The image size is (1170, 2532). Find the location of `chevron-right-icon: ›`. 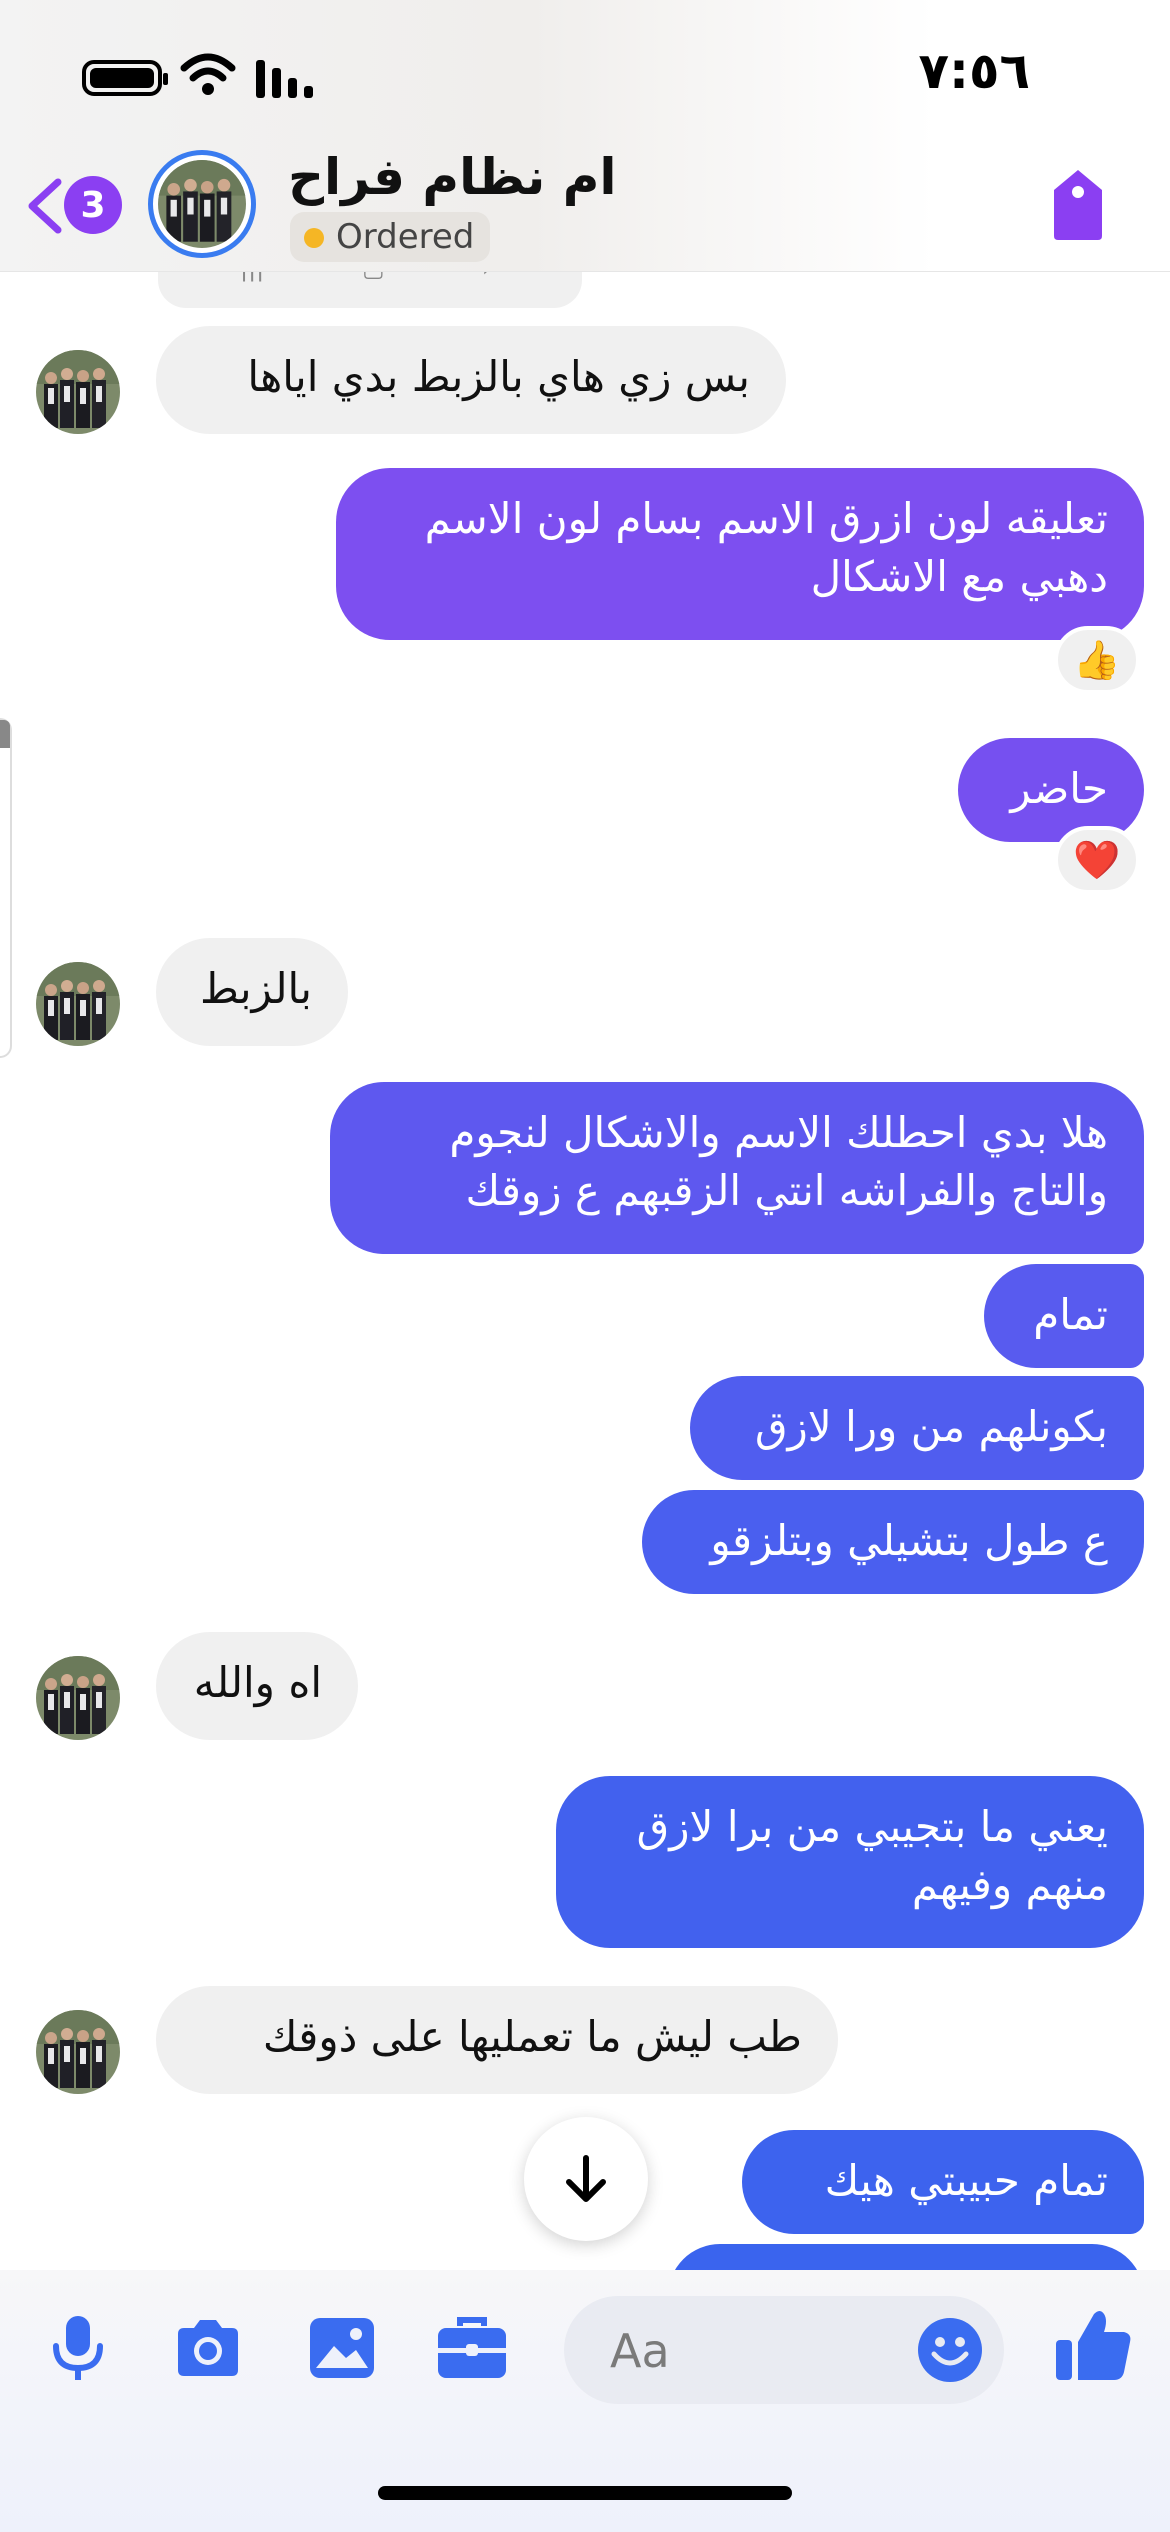

chevron-right-icon: › is located at coordinates (487, 277).